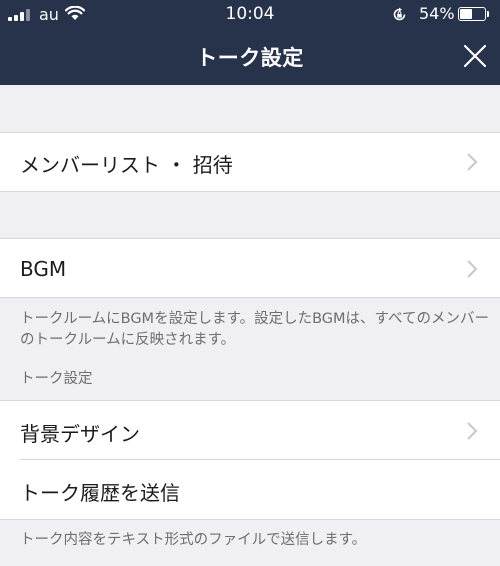 The image size is (500, 566). What do you see at coordinates (250, 162) in the screenshot?
I see `member-list-invite-row: メンバーリスト ・ 招待` at bounding box center [250, 162].